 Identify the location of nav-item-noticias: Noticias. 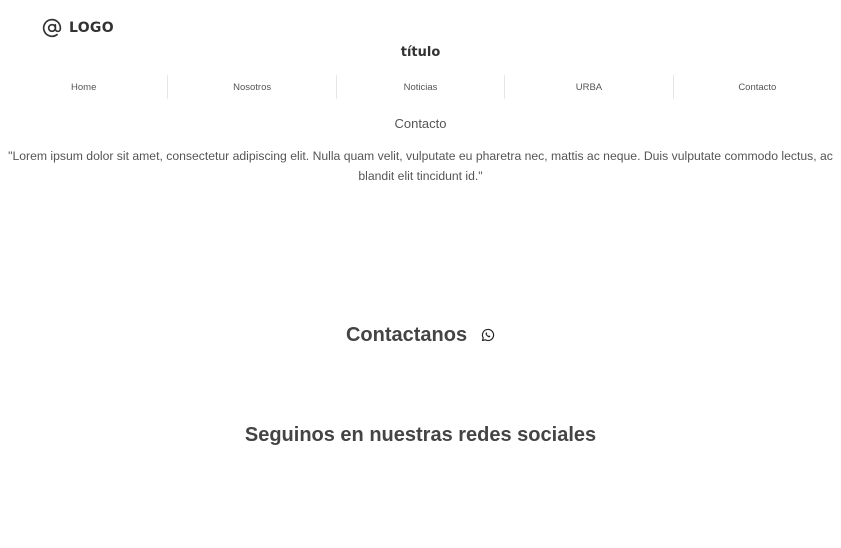
(419, 87).